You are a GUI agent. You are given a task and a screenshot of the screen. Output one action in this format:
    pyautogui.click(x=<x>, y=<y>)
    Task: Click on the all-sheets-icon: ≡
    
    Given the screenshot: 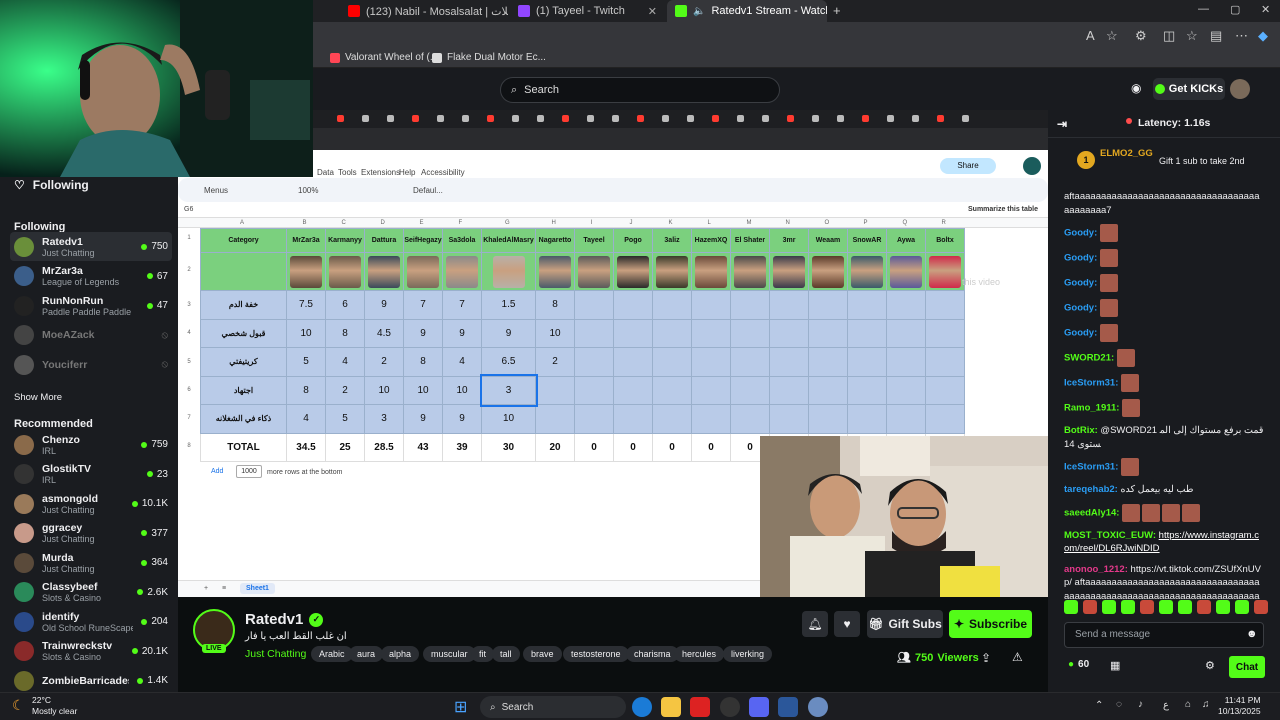 What is the action you would take?
    pyautogui.click(x=224, y=588)
    